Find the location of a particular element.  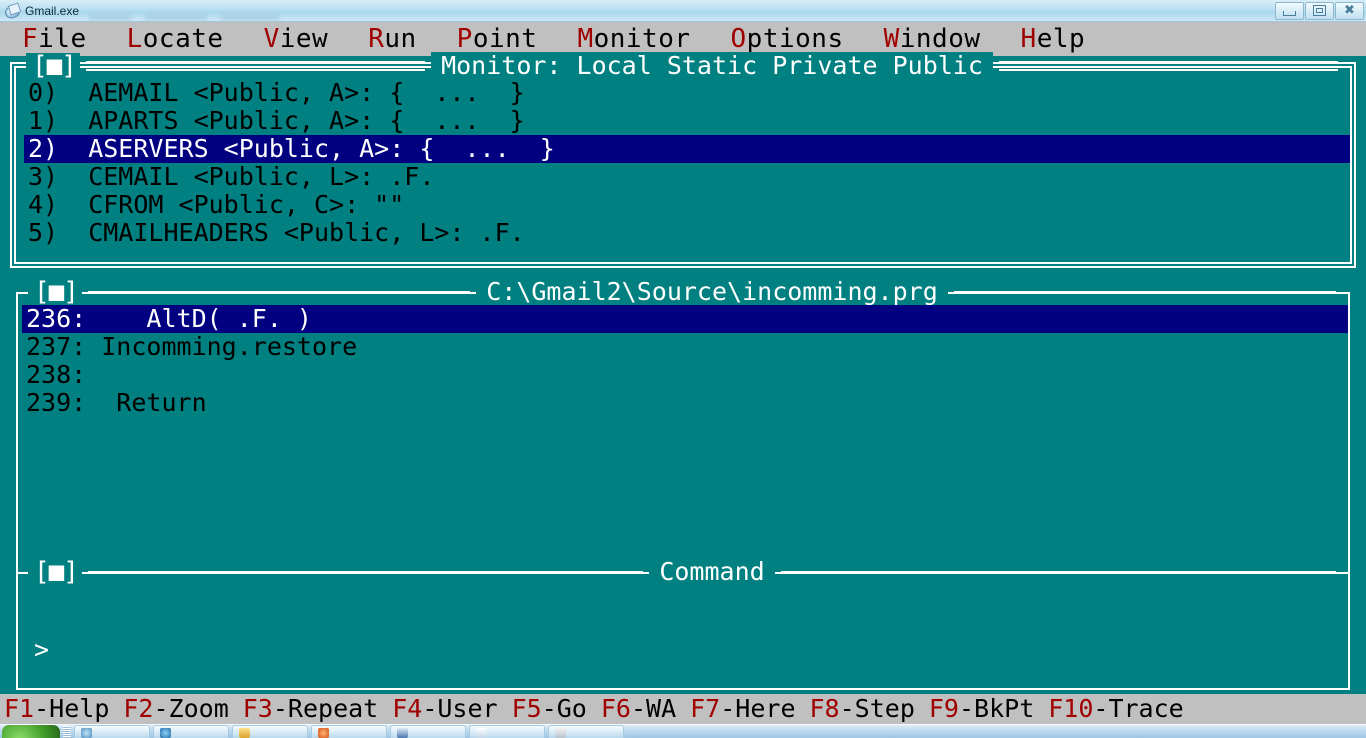

menu-label: ocate is located at coordinates (183, 39).